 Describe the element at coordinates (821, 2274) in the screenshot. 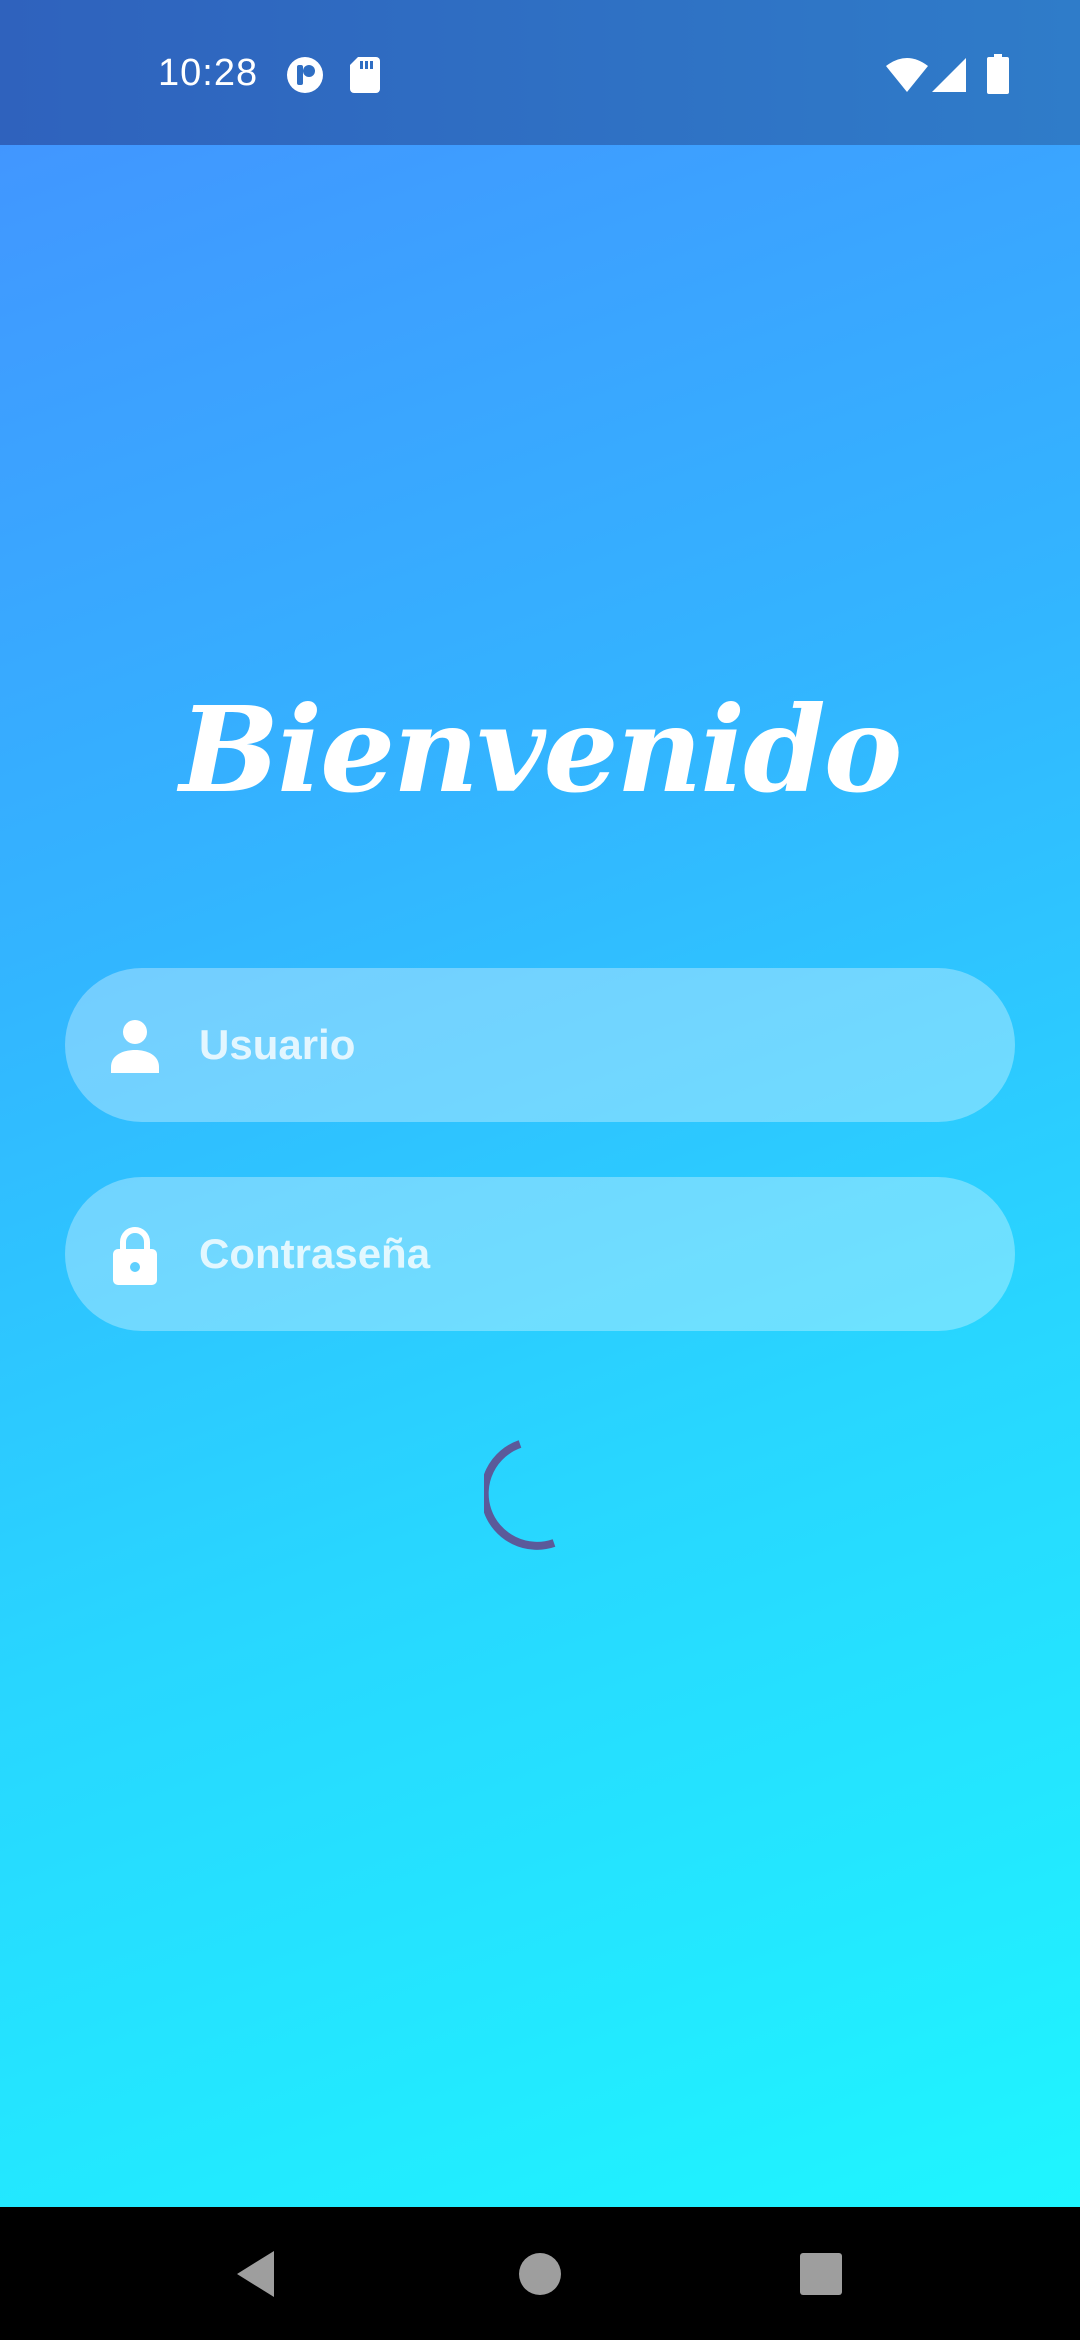

I see `recents-icon` at that location.